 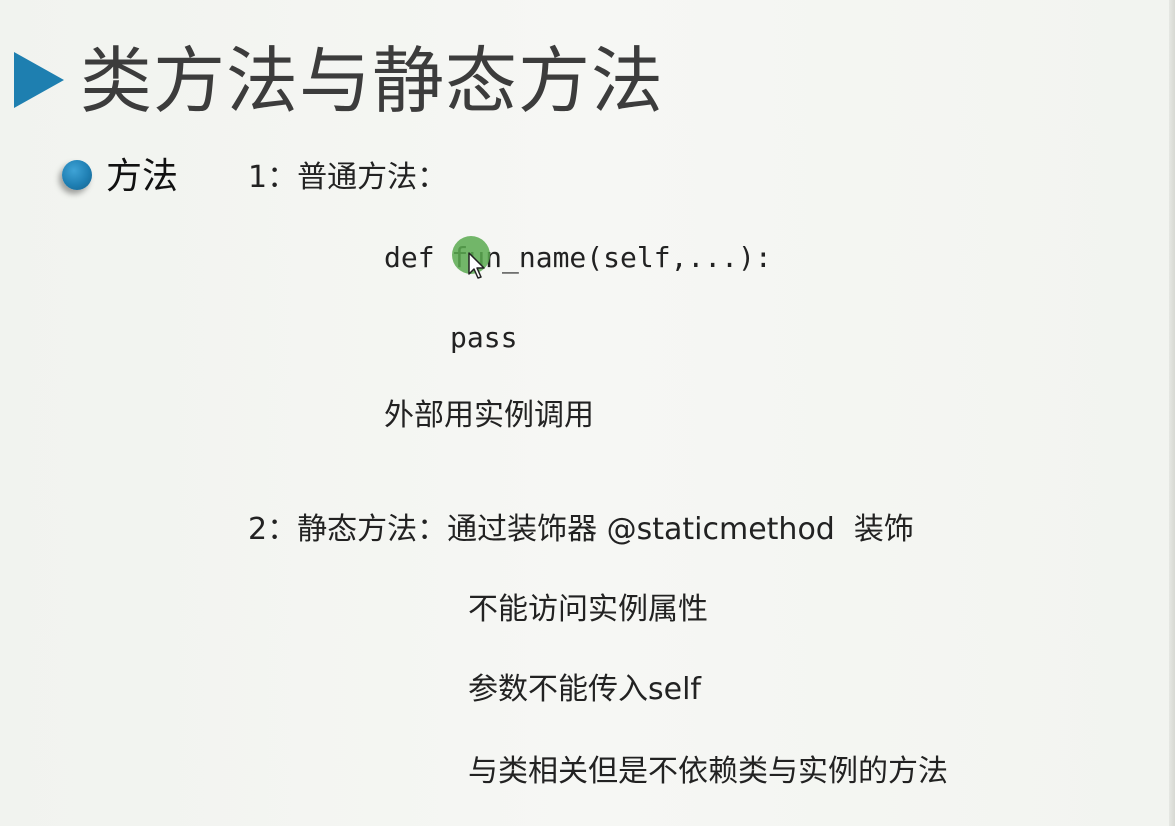 I want to click on code-def-line: def fun_name(self,...):, so click(x=578, y=257).